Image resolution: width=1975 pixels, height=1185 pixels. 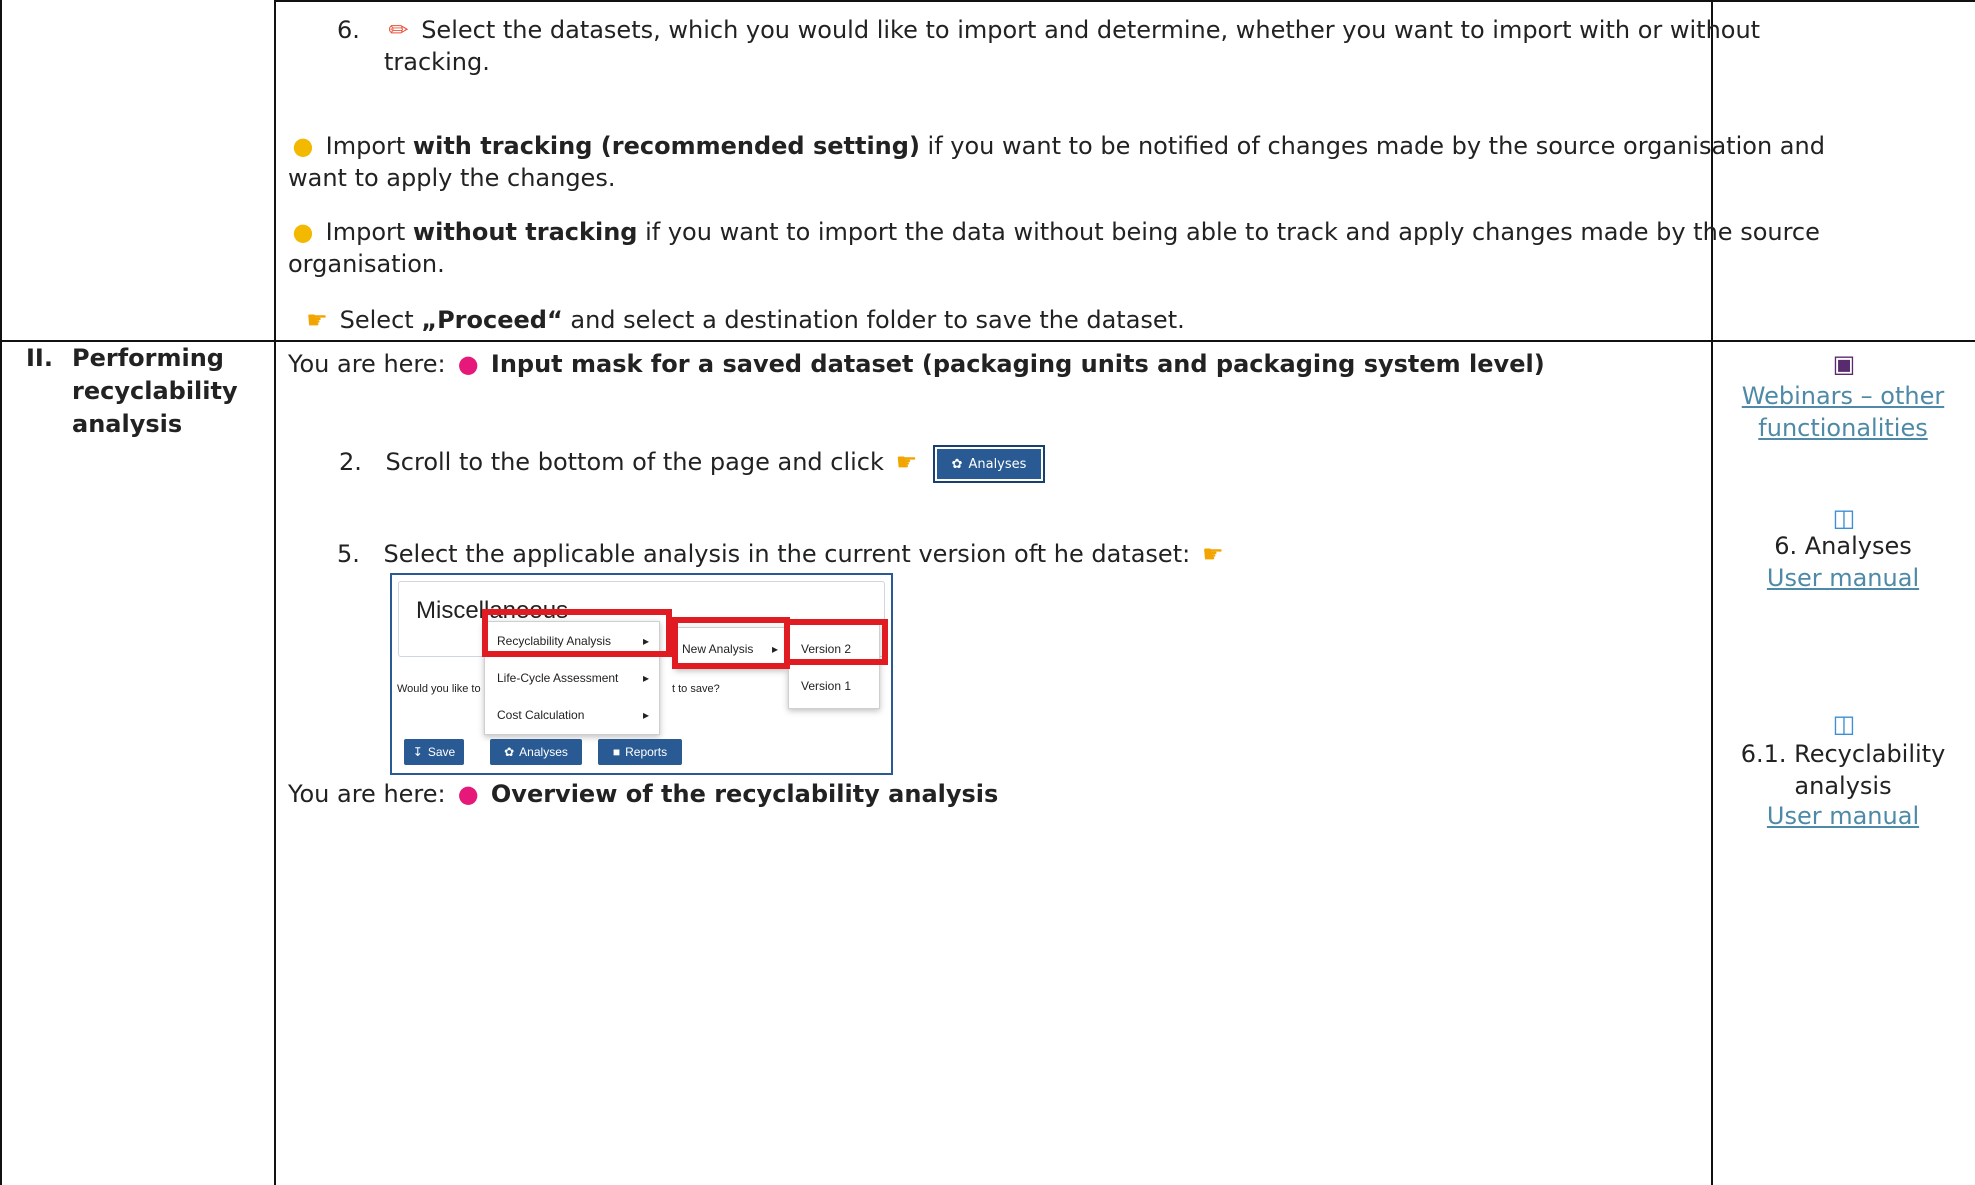 What do you see at coordinates (155, 391) in the screenshot?
I see `section-title-line2: recyclability` at bounding box center [155, 391].